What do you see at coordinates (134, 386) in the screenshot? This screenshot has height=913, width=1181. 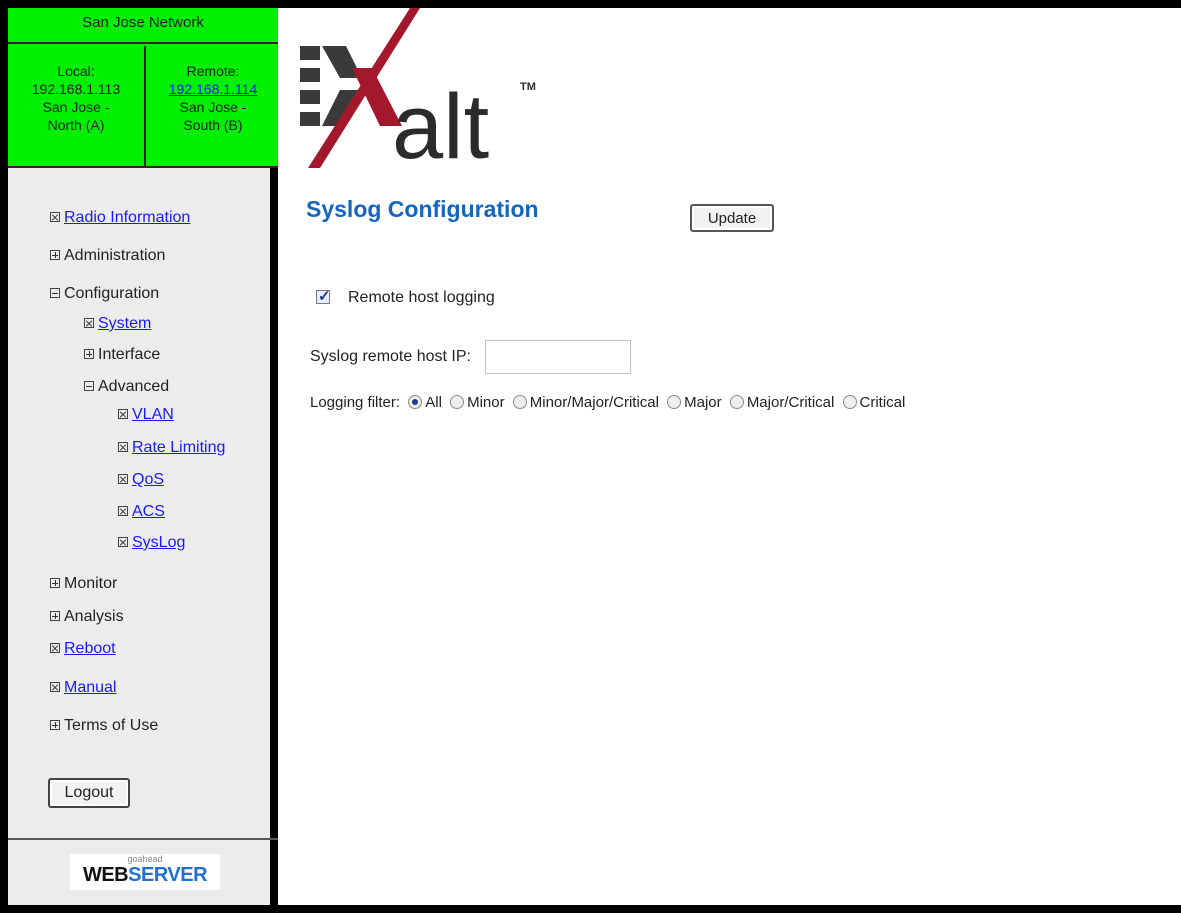 I see `menu-label-advanced: Advanced` at bounding box center [134, 386].